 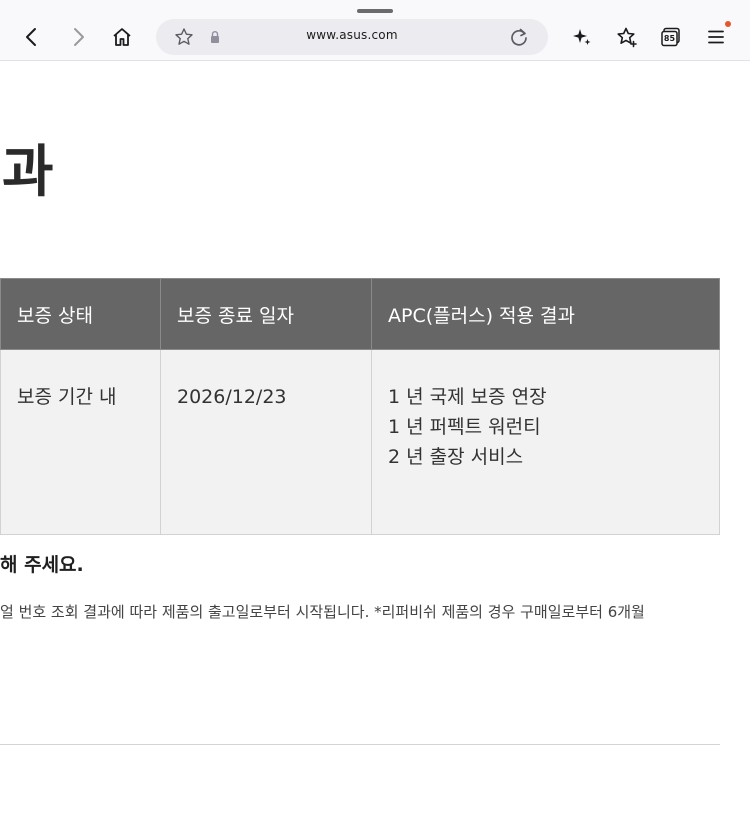 What do you see at coordinates (519, 39) in the screenshot?
I see `reload-icon` at bounding box center [519, 39].